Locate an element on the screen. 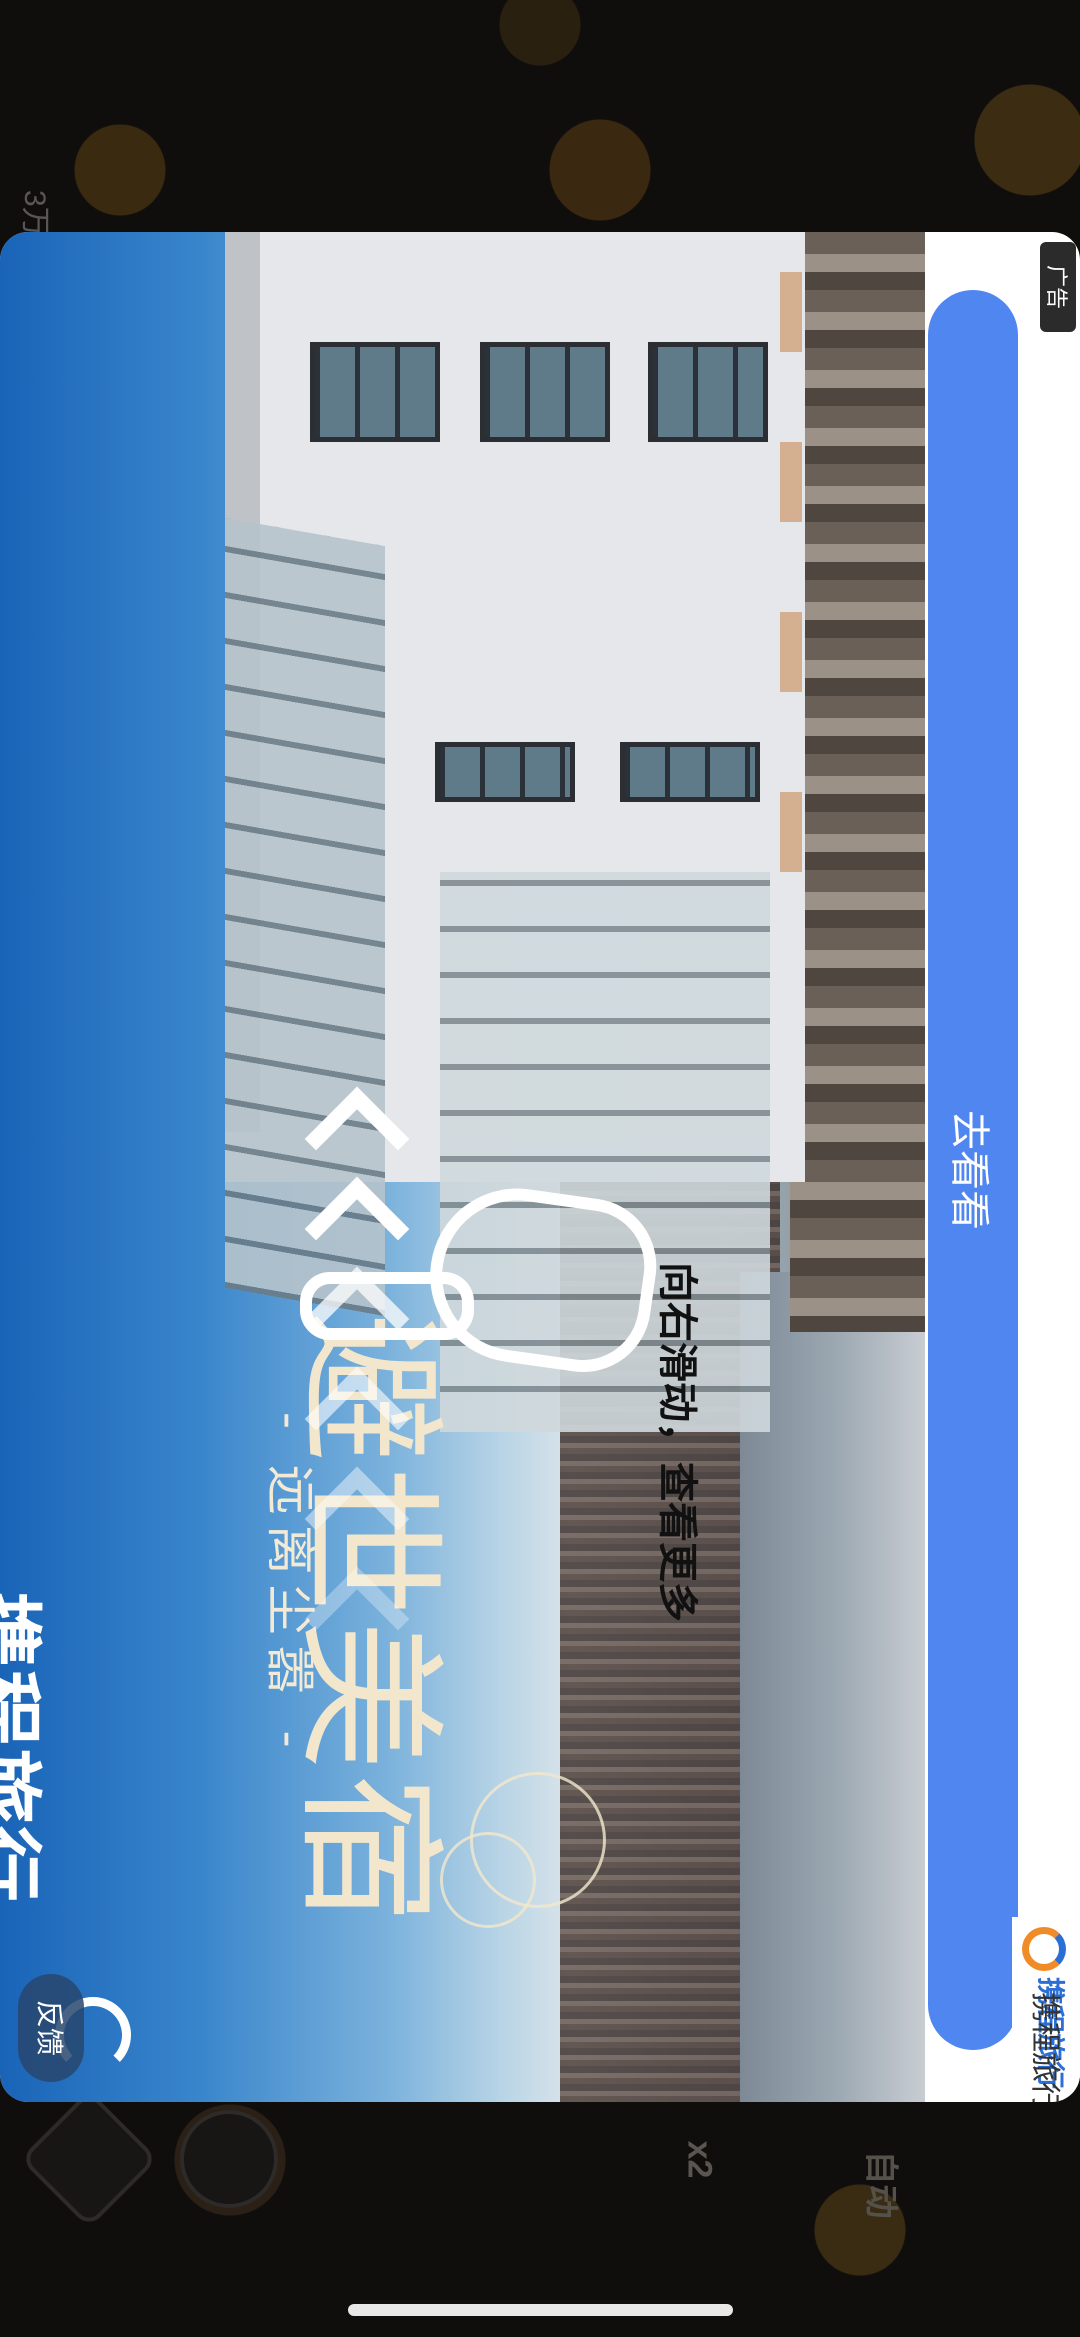 The width and height of the screenshot is (1080, 2337). decorative-swirl is located at coordinates (538, 1840).